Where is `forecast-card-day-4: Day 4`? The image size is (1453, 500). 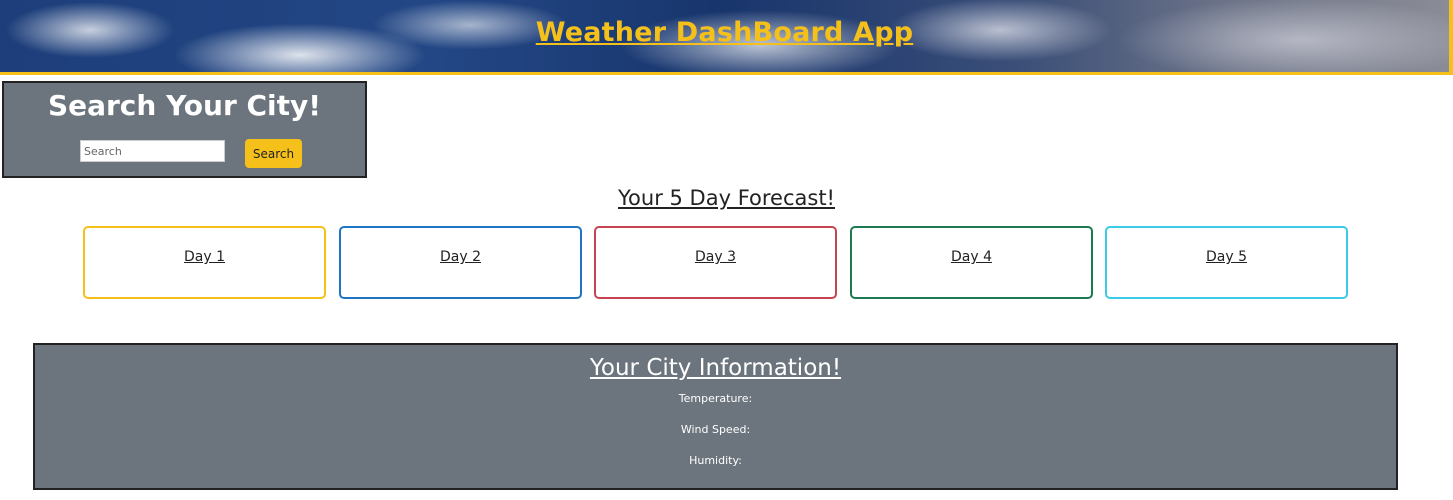 forecast-card-day-4: Day 4 is located at coordinates (971, 262).